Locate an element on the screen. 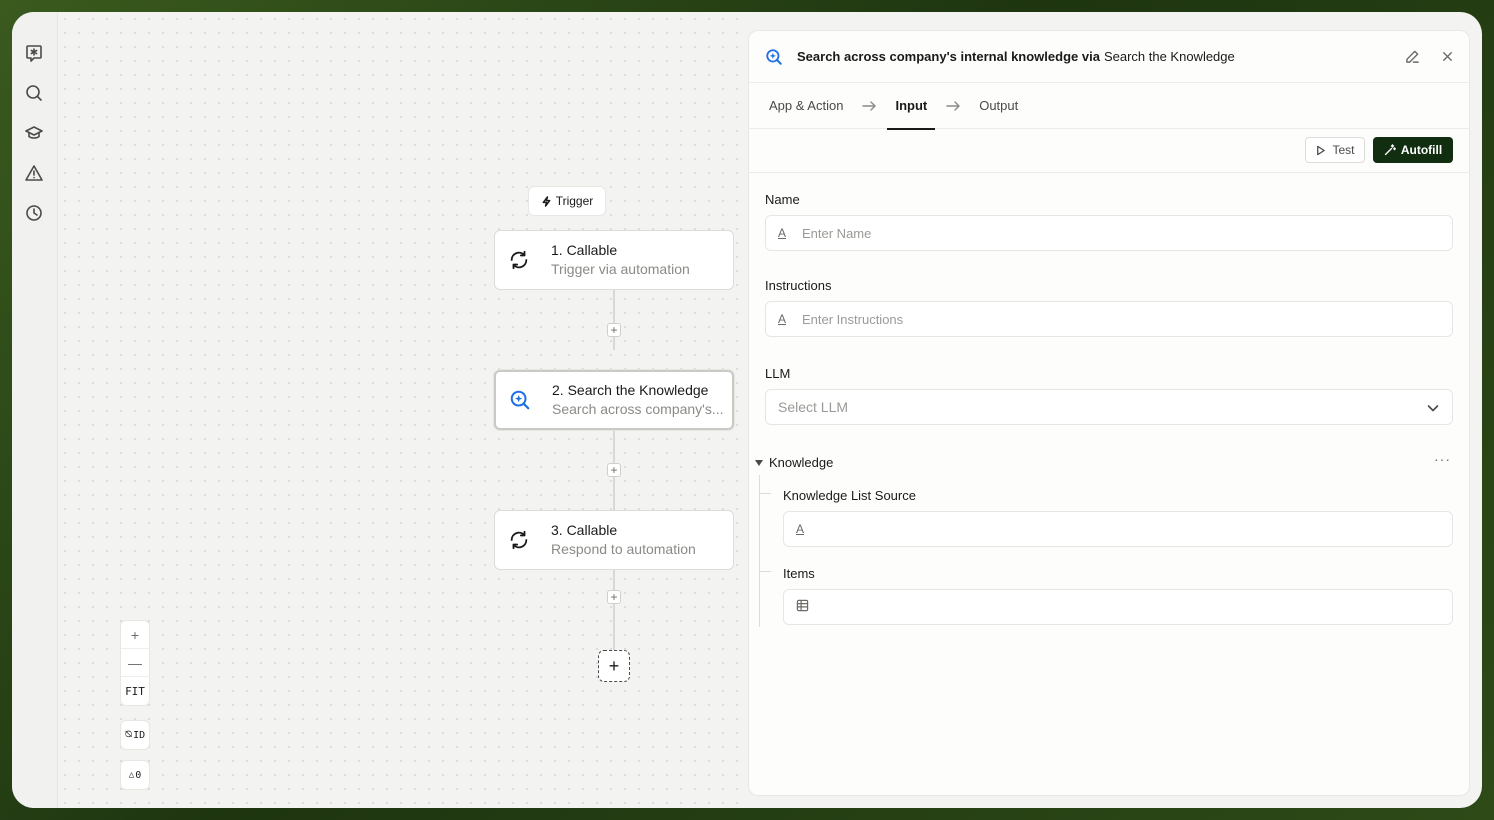 This screenshot has width=1494, height=820. node-subtitle: Respond to automation is located at coordinates (623, 549).